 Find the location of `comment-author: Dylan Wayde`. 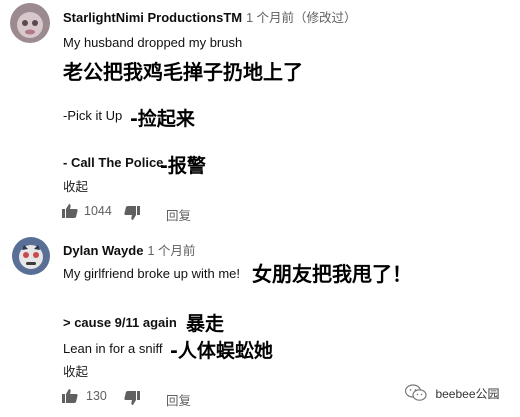

comment-author: Dylan Wayde is located at coordinates (103, 250).